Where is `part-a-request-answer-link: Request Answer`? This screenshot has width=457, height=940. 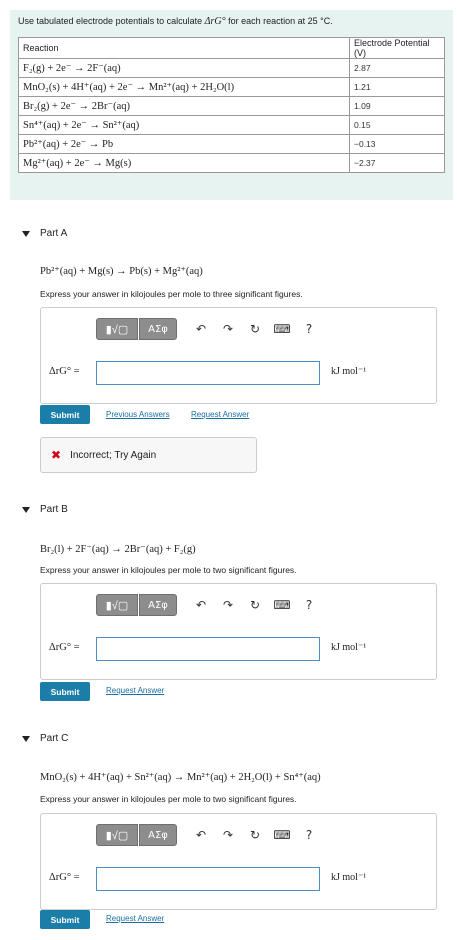
part-a-request-answer-link: Request Answer is located at coordinates (220, 414).